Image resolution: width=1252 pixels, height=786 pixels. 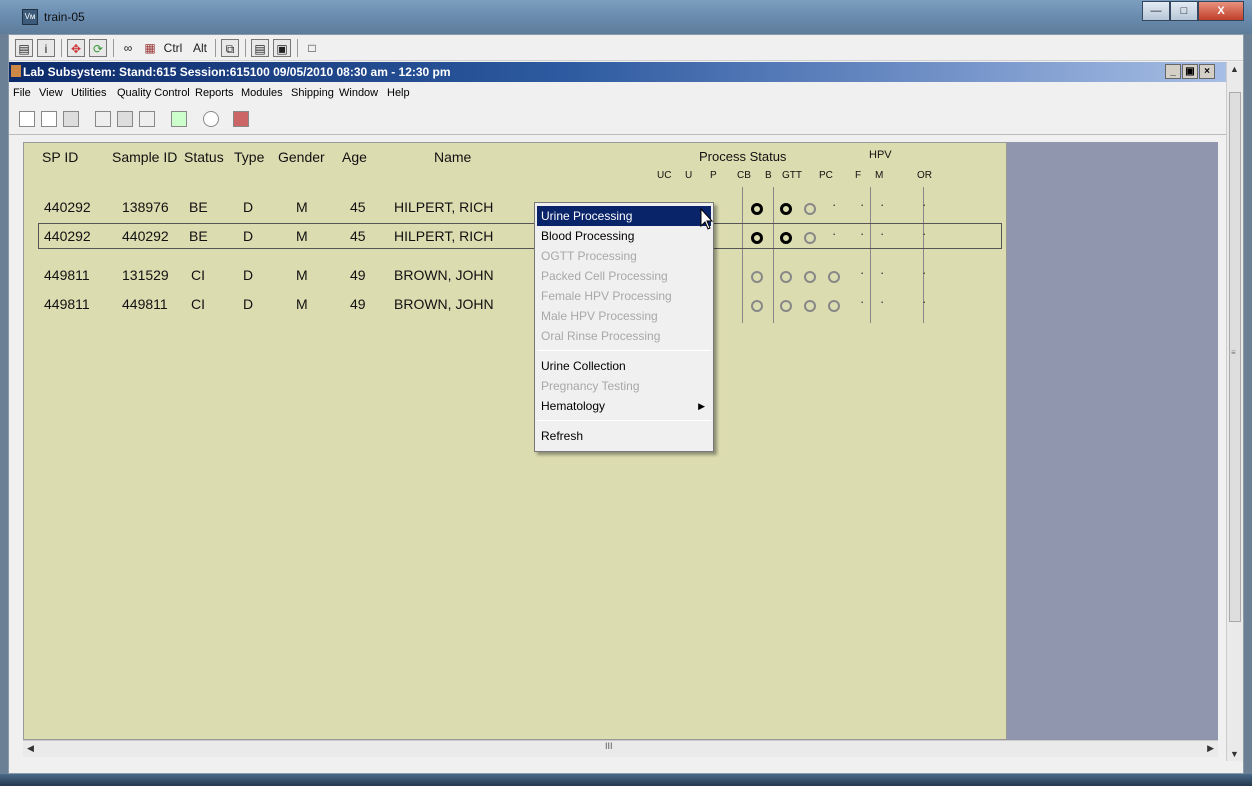 I want to click on info-icon: i, so click(x=46, y=48).